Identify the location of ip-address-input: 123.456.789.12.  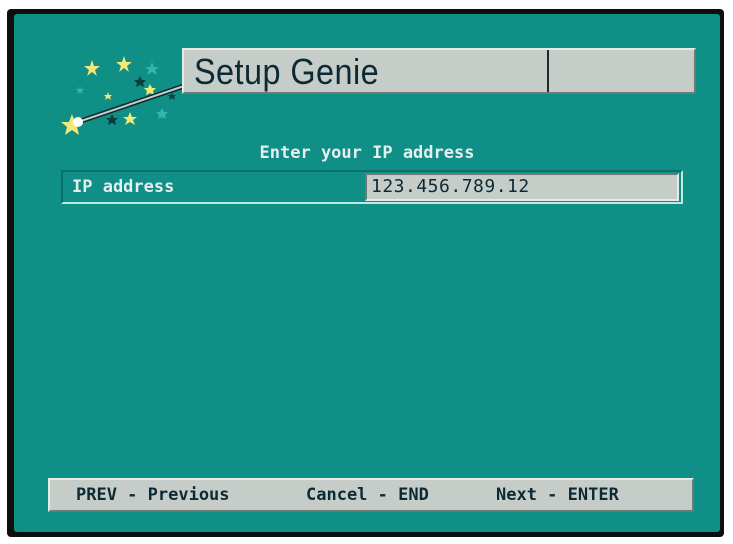
(522, 187).